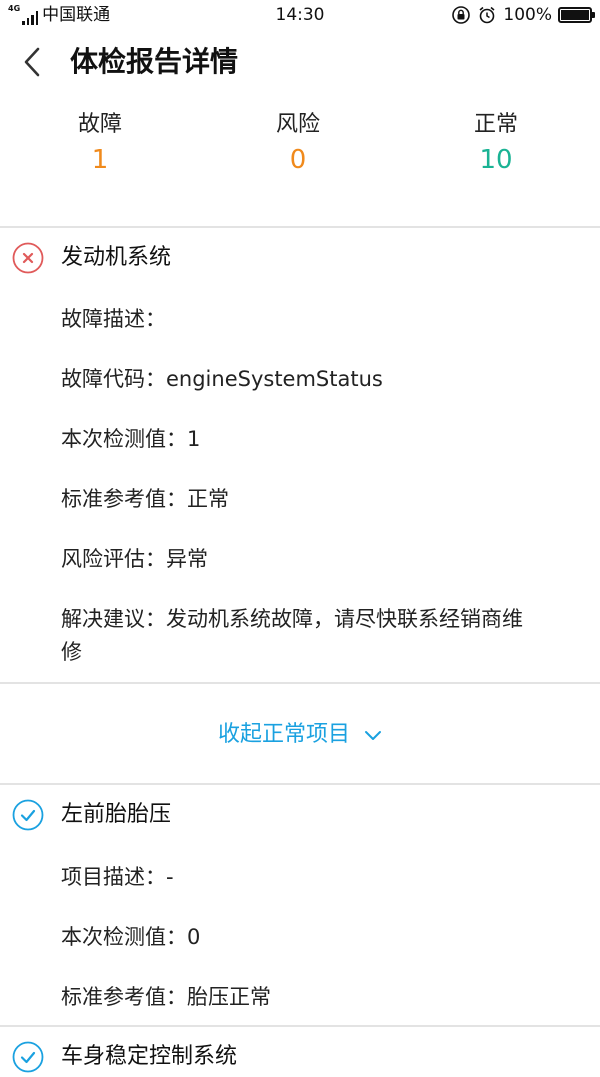 The width and height of the screenshot is (600, 1077). Describe the element at coordinates (131, 439) in the screenshot. I see `current-value: 本次检测值：1` at that location.